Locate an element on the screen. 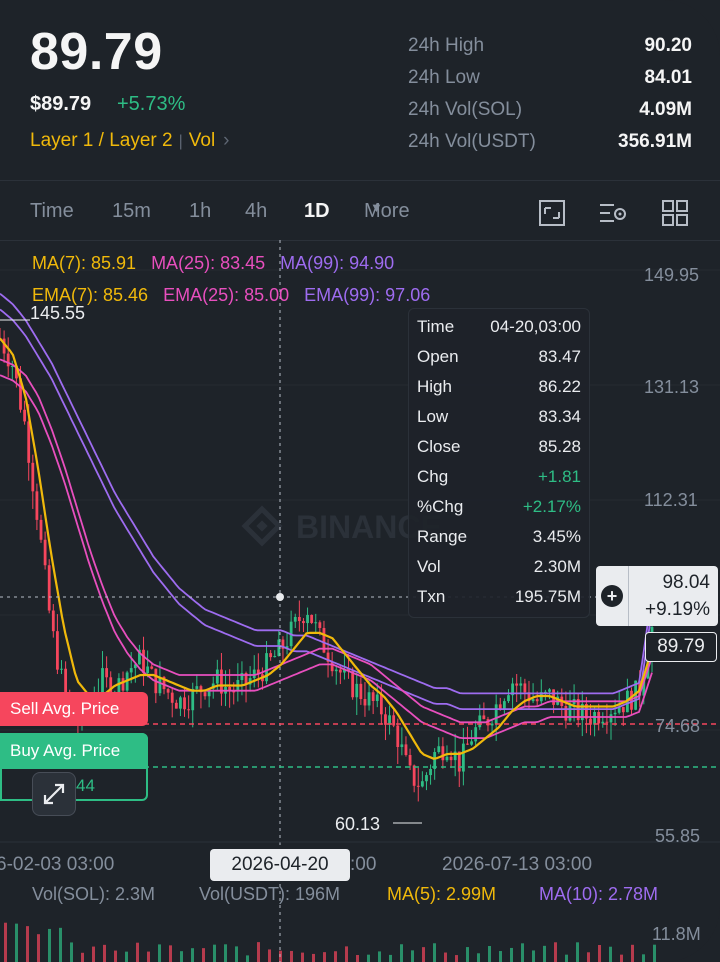 The width and height of the screenshot is (720, 962). grid-layout-icon is located at coordinates (675, 213).